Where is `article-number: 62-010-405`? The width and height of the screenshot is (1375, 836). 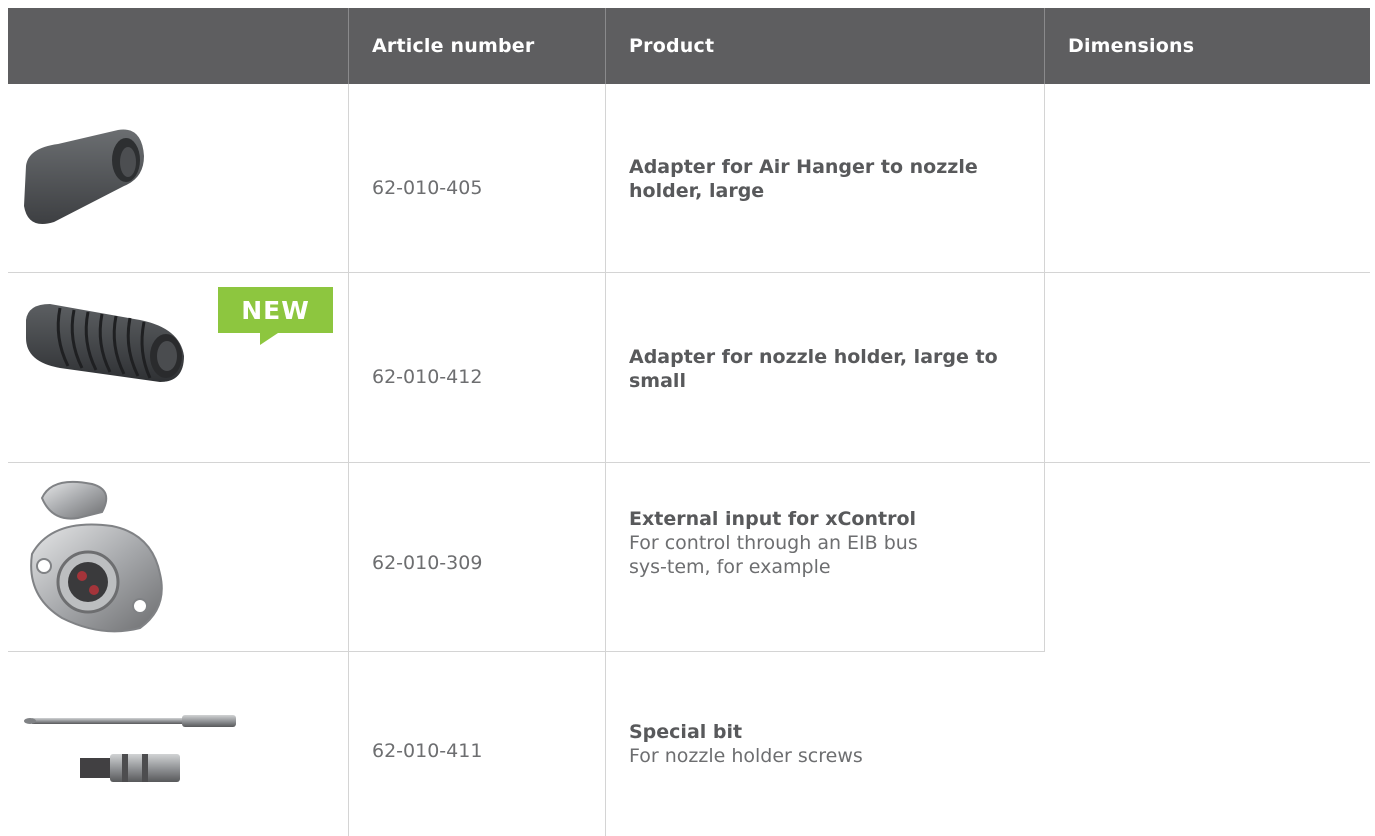
article-number: 62-010-405 is located at coordinates (427, 188).